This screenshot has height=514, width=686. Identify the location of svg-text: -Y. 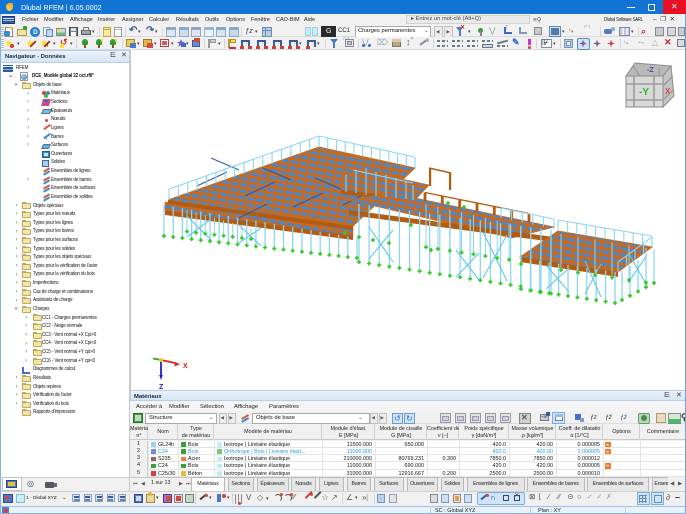
(644, 92).